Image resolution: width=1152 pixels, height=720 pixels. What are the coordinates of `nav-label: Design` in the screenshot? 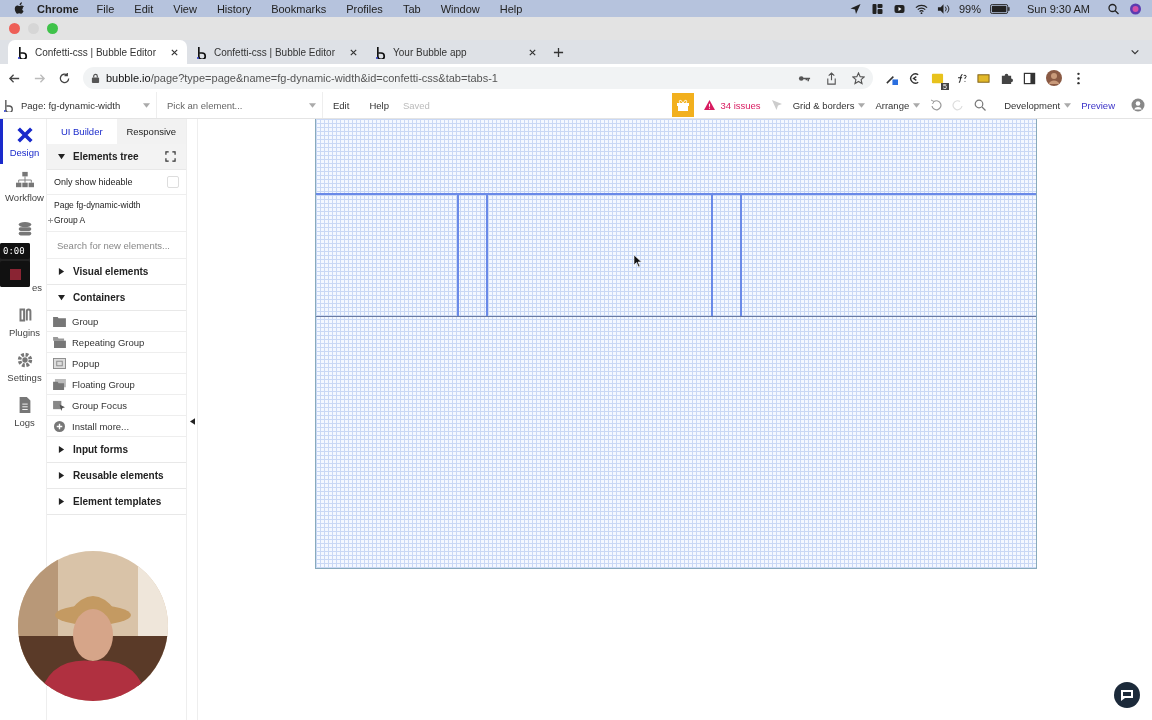 It's located at (24, 152).